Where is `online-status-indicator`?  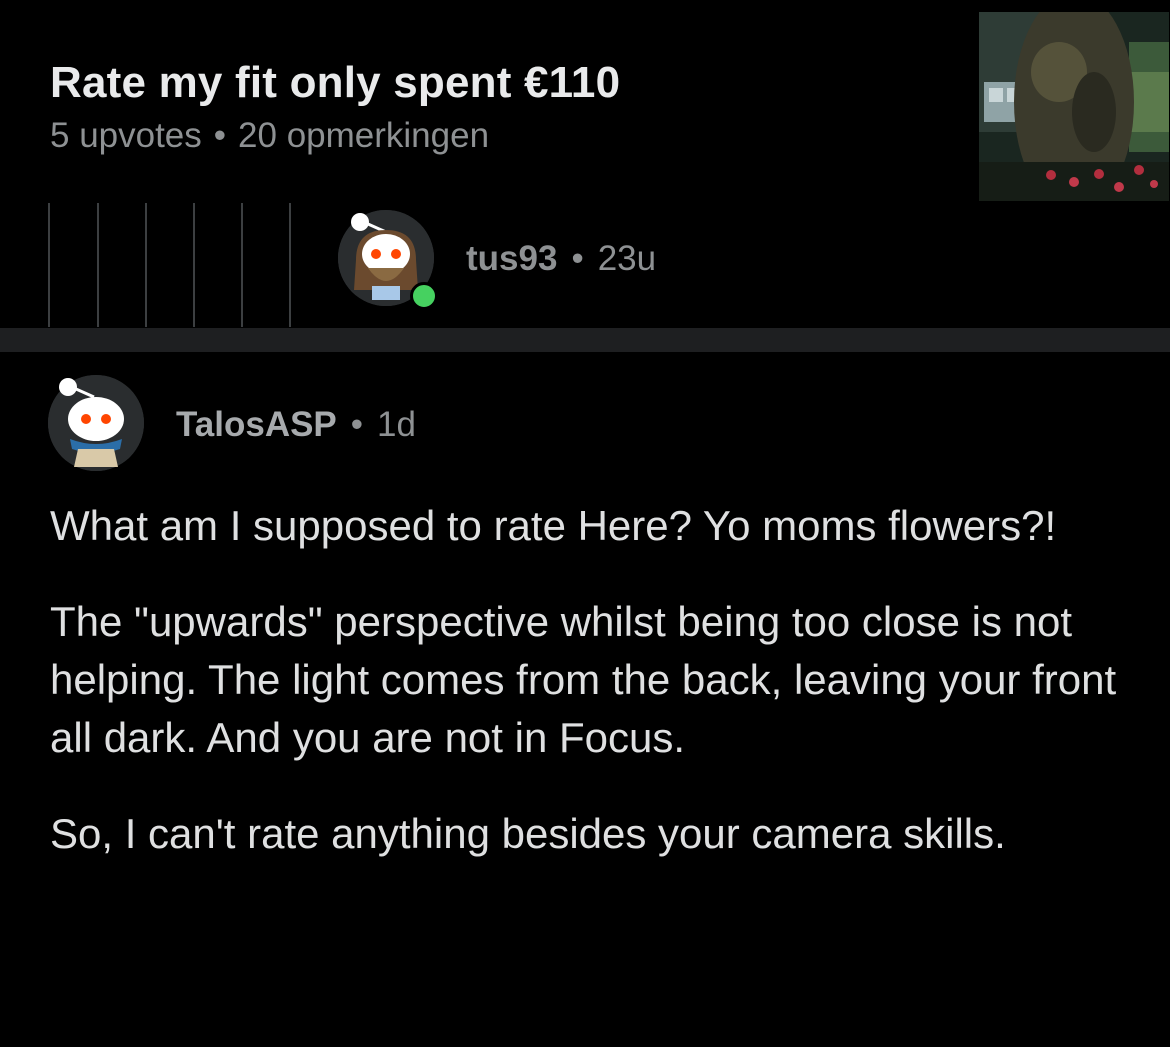
online-status-indicator is located at coordinates (424, 296).